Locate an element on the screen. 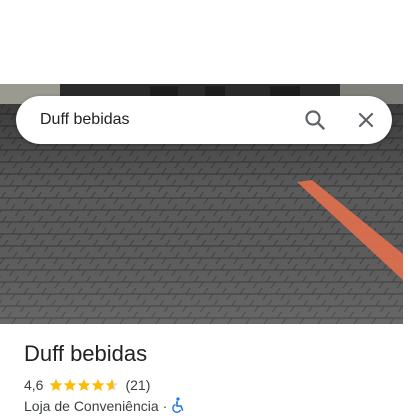  star-rating is located at coordinates (84, 385).